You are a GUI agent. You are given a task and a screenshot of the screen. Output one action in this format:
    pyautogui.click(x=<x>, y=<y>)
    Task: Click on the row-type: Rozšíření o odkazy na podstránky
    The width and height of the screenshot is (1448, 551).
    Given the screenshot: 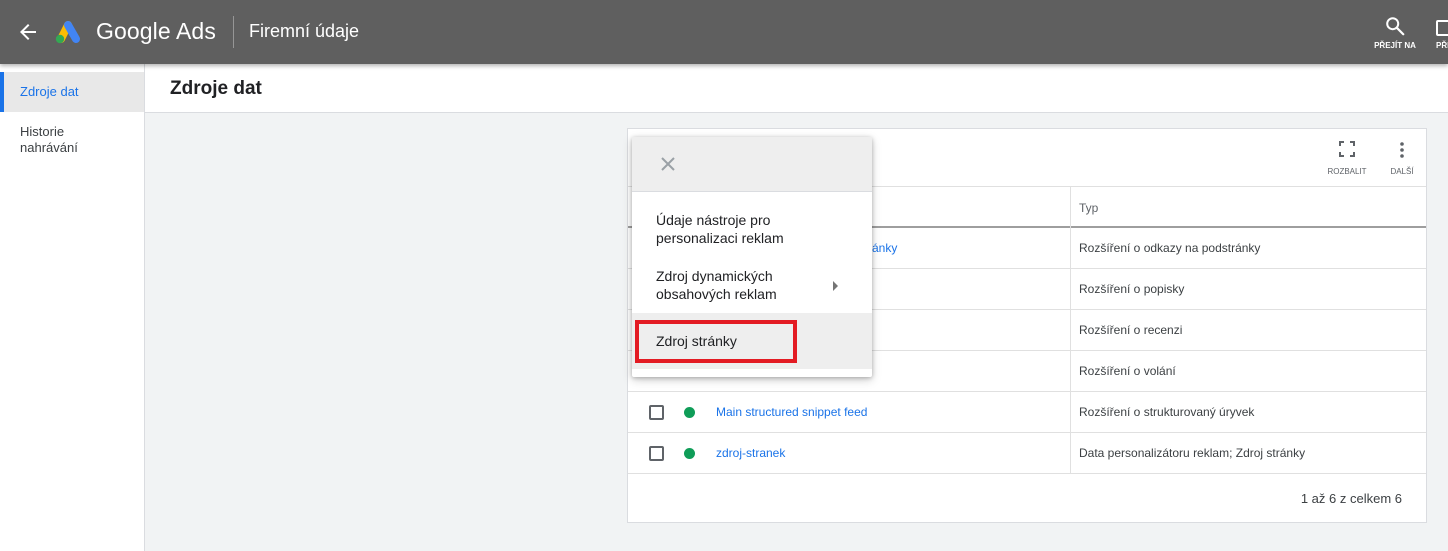 What is the action you would take?
    pyautogui.click(x=1170, y=248)
    